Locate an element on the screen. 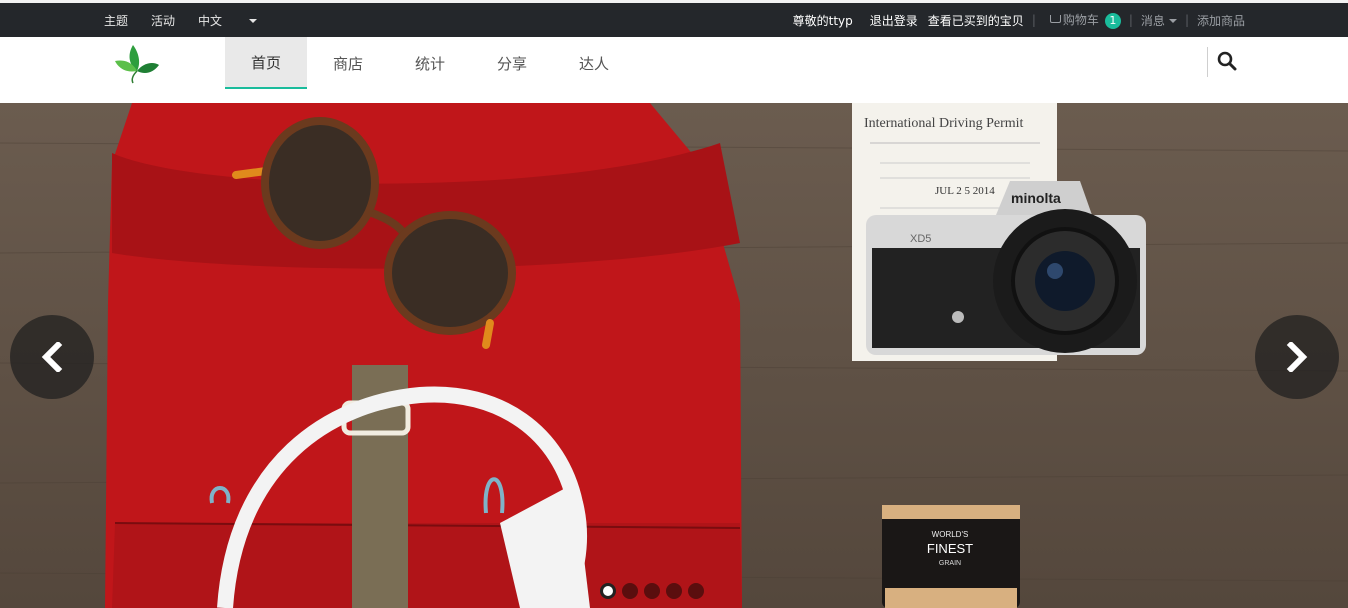 The image size is (1348, 608). logout-link: 退出登录 is located at coordinates (894, 20).